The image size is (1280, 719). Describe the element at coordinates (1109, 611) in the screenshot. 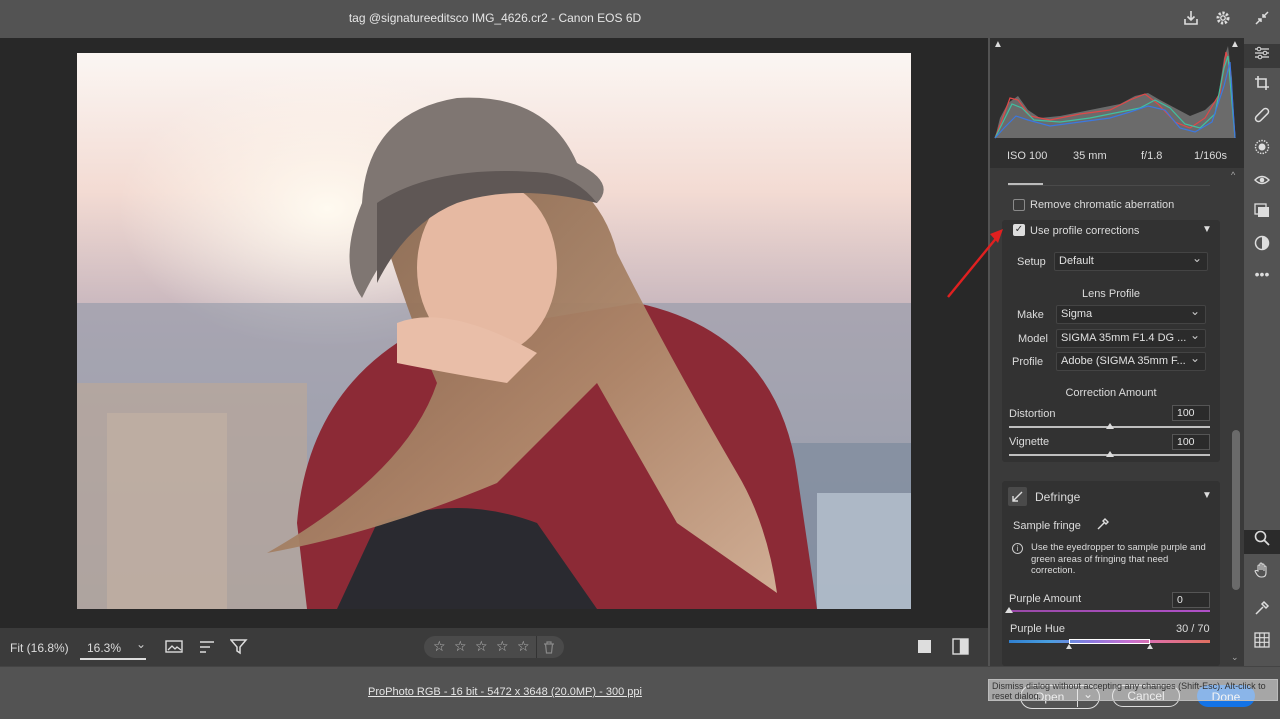

I see `purple-amount-slider-track` at that location.